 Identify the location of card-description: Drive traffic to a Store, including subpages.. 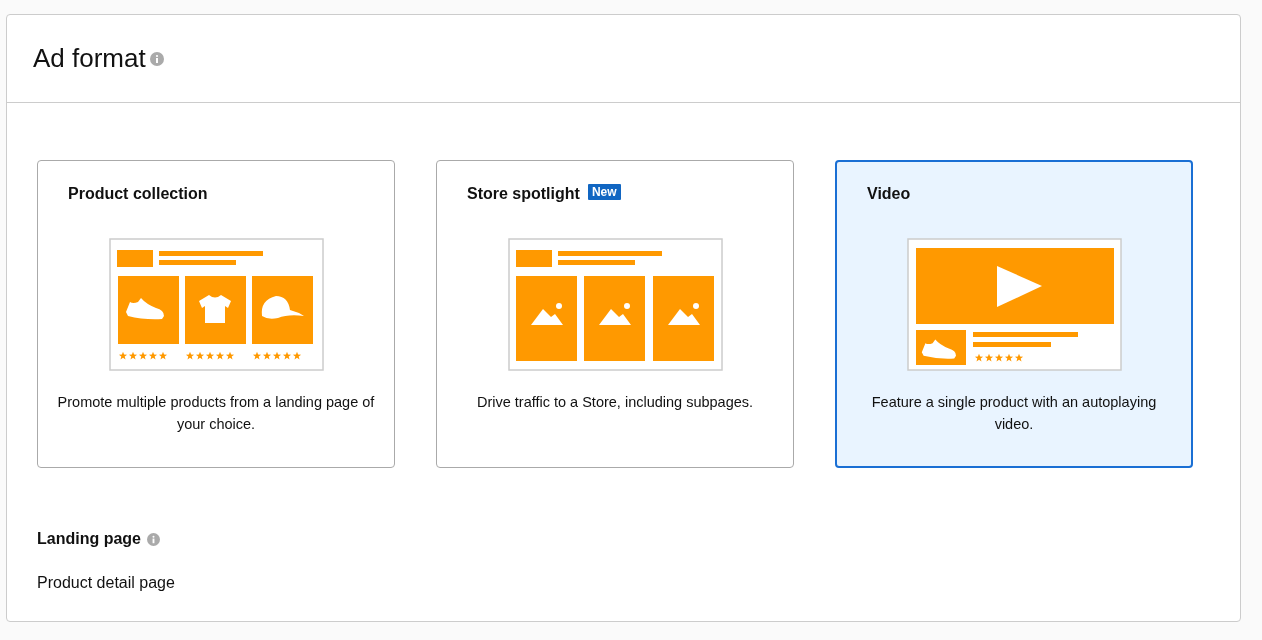
(615, 402).